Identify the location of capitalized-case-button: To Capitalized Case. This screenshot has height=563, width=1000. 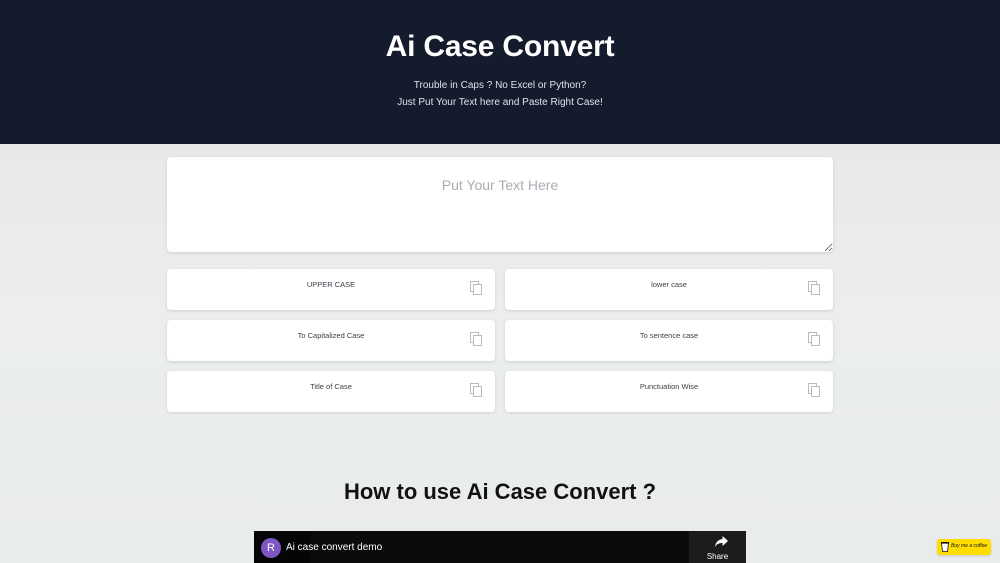
(331, 340).